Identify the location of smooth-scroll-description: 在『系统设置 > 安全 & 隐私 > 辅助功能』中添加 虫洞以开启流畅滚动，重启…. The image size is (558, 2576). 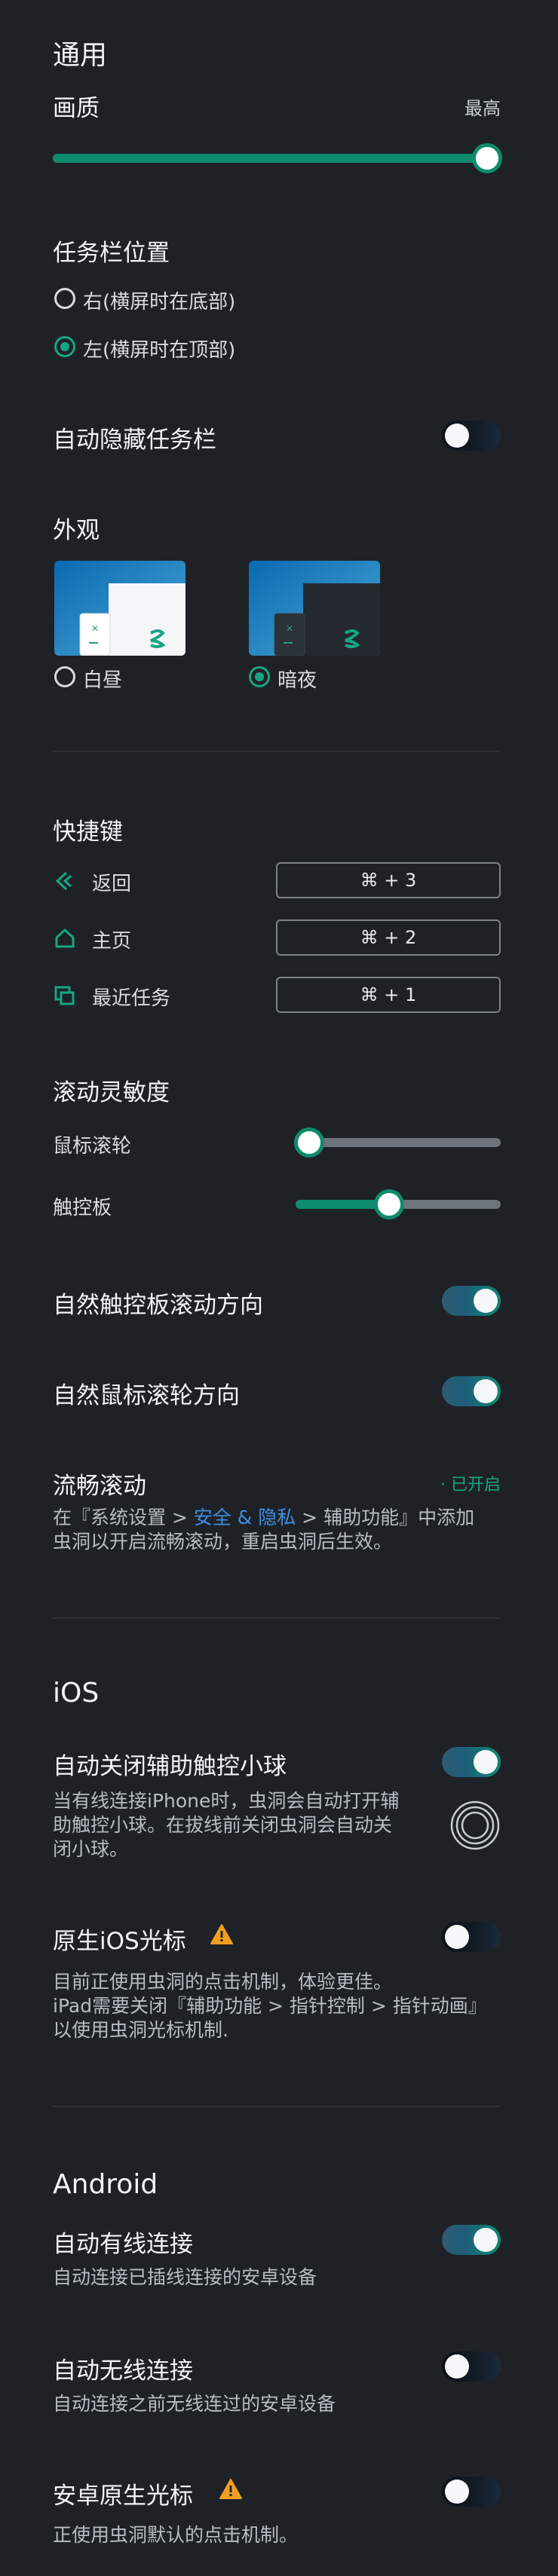
(279, 1530).